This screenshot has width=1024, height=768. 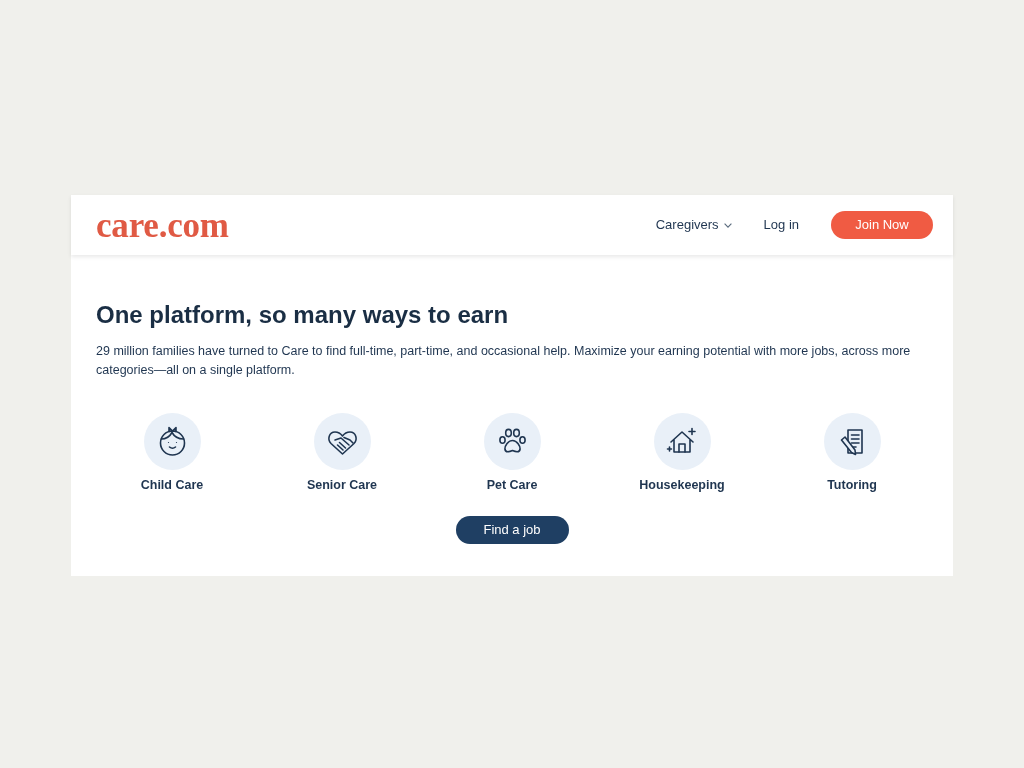 I want to click on child-face-icon, so click(x=172, y=441).